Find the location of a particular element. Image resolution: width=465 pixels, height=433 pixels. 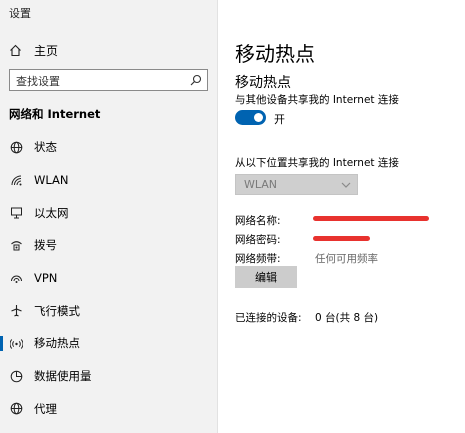

dialup-icon is located at coordinates (16, 245).